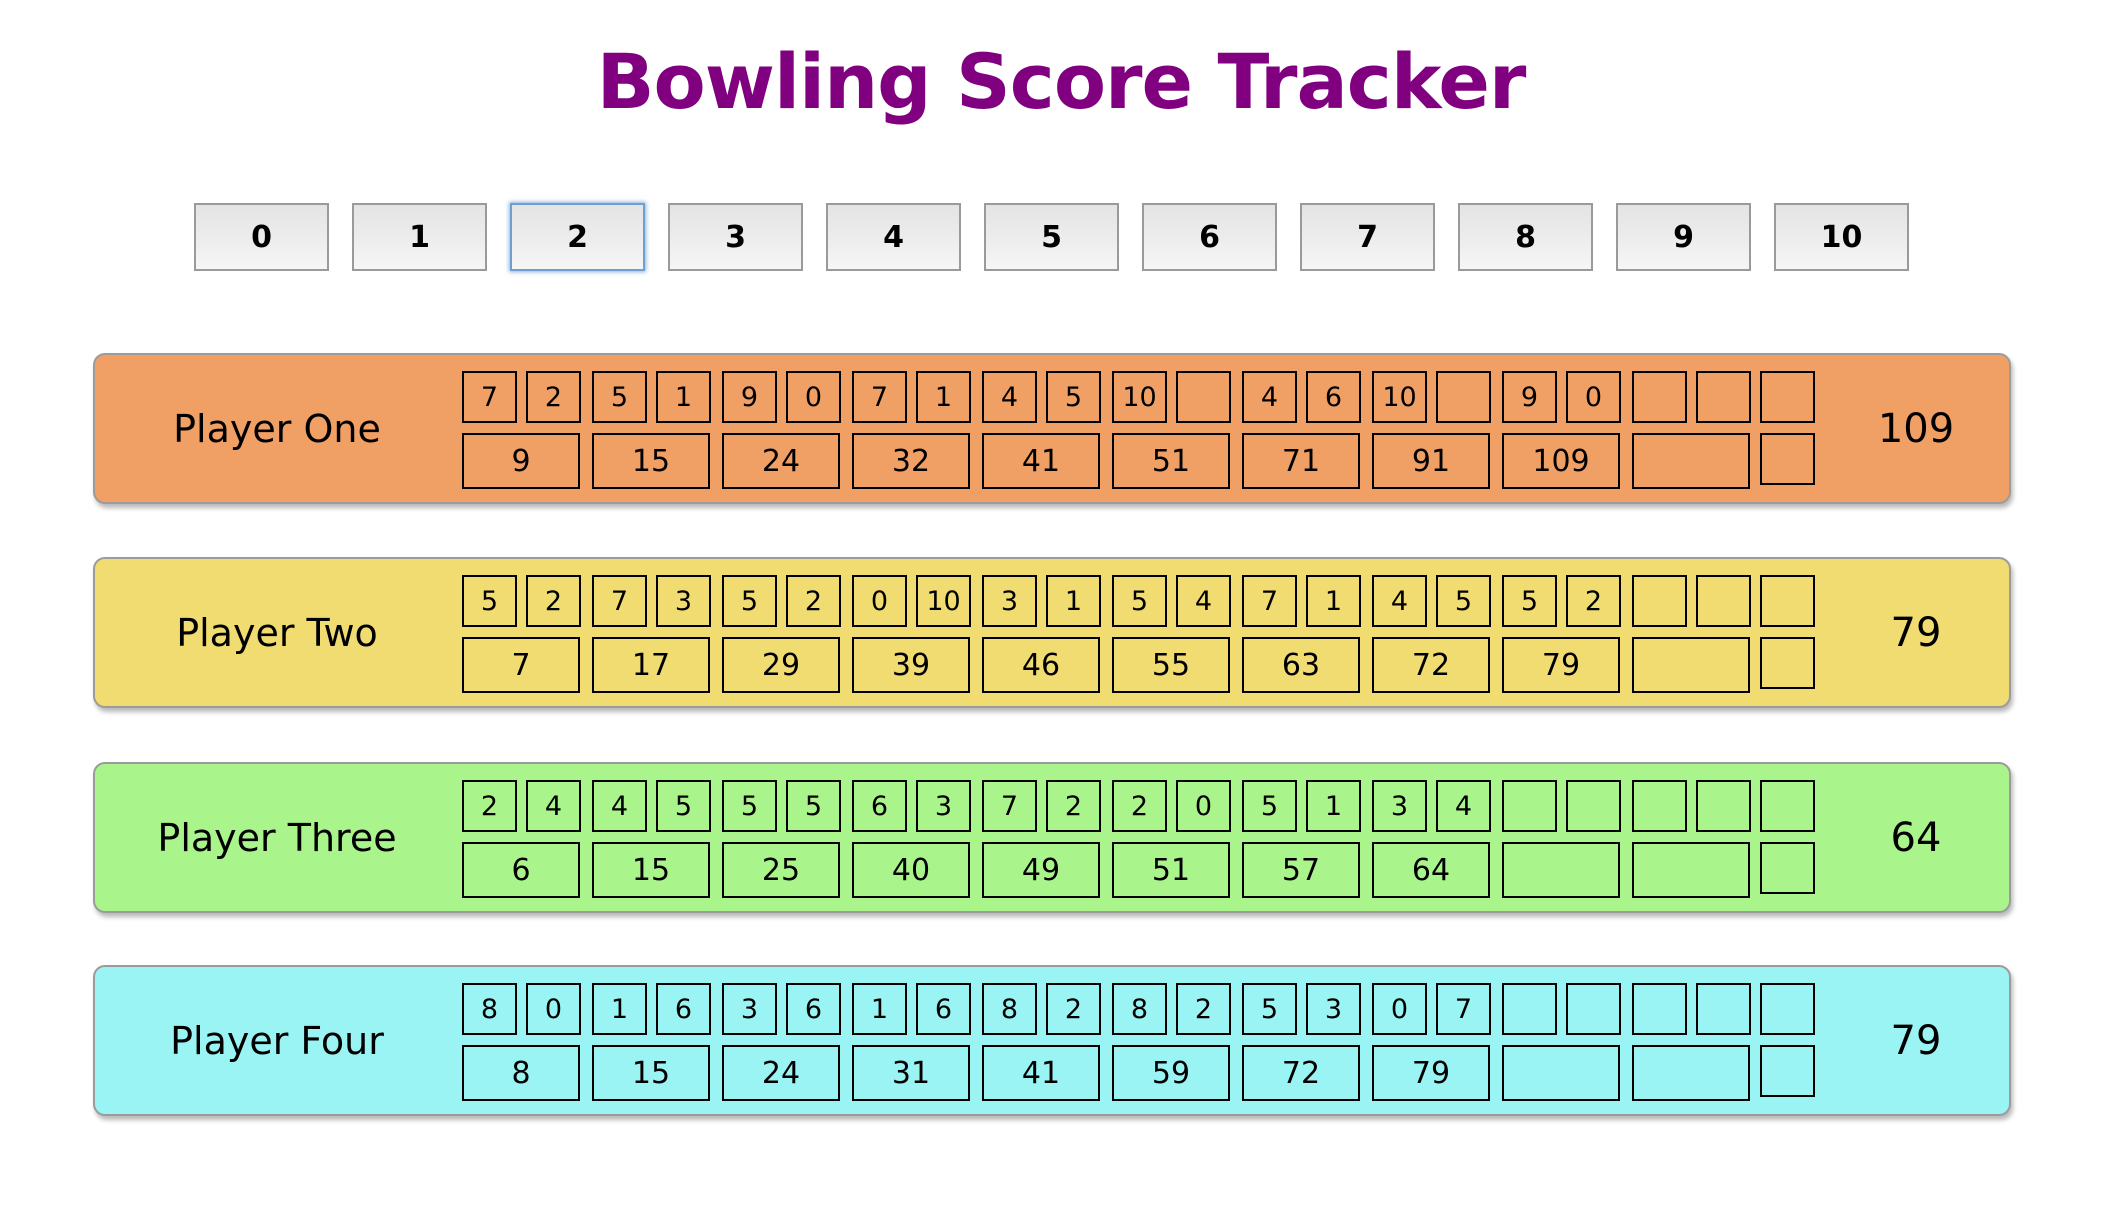 The image size is (2122, 1210). I want to click on frame-total-box: 46, so click(1041, 665).